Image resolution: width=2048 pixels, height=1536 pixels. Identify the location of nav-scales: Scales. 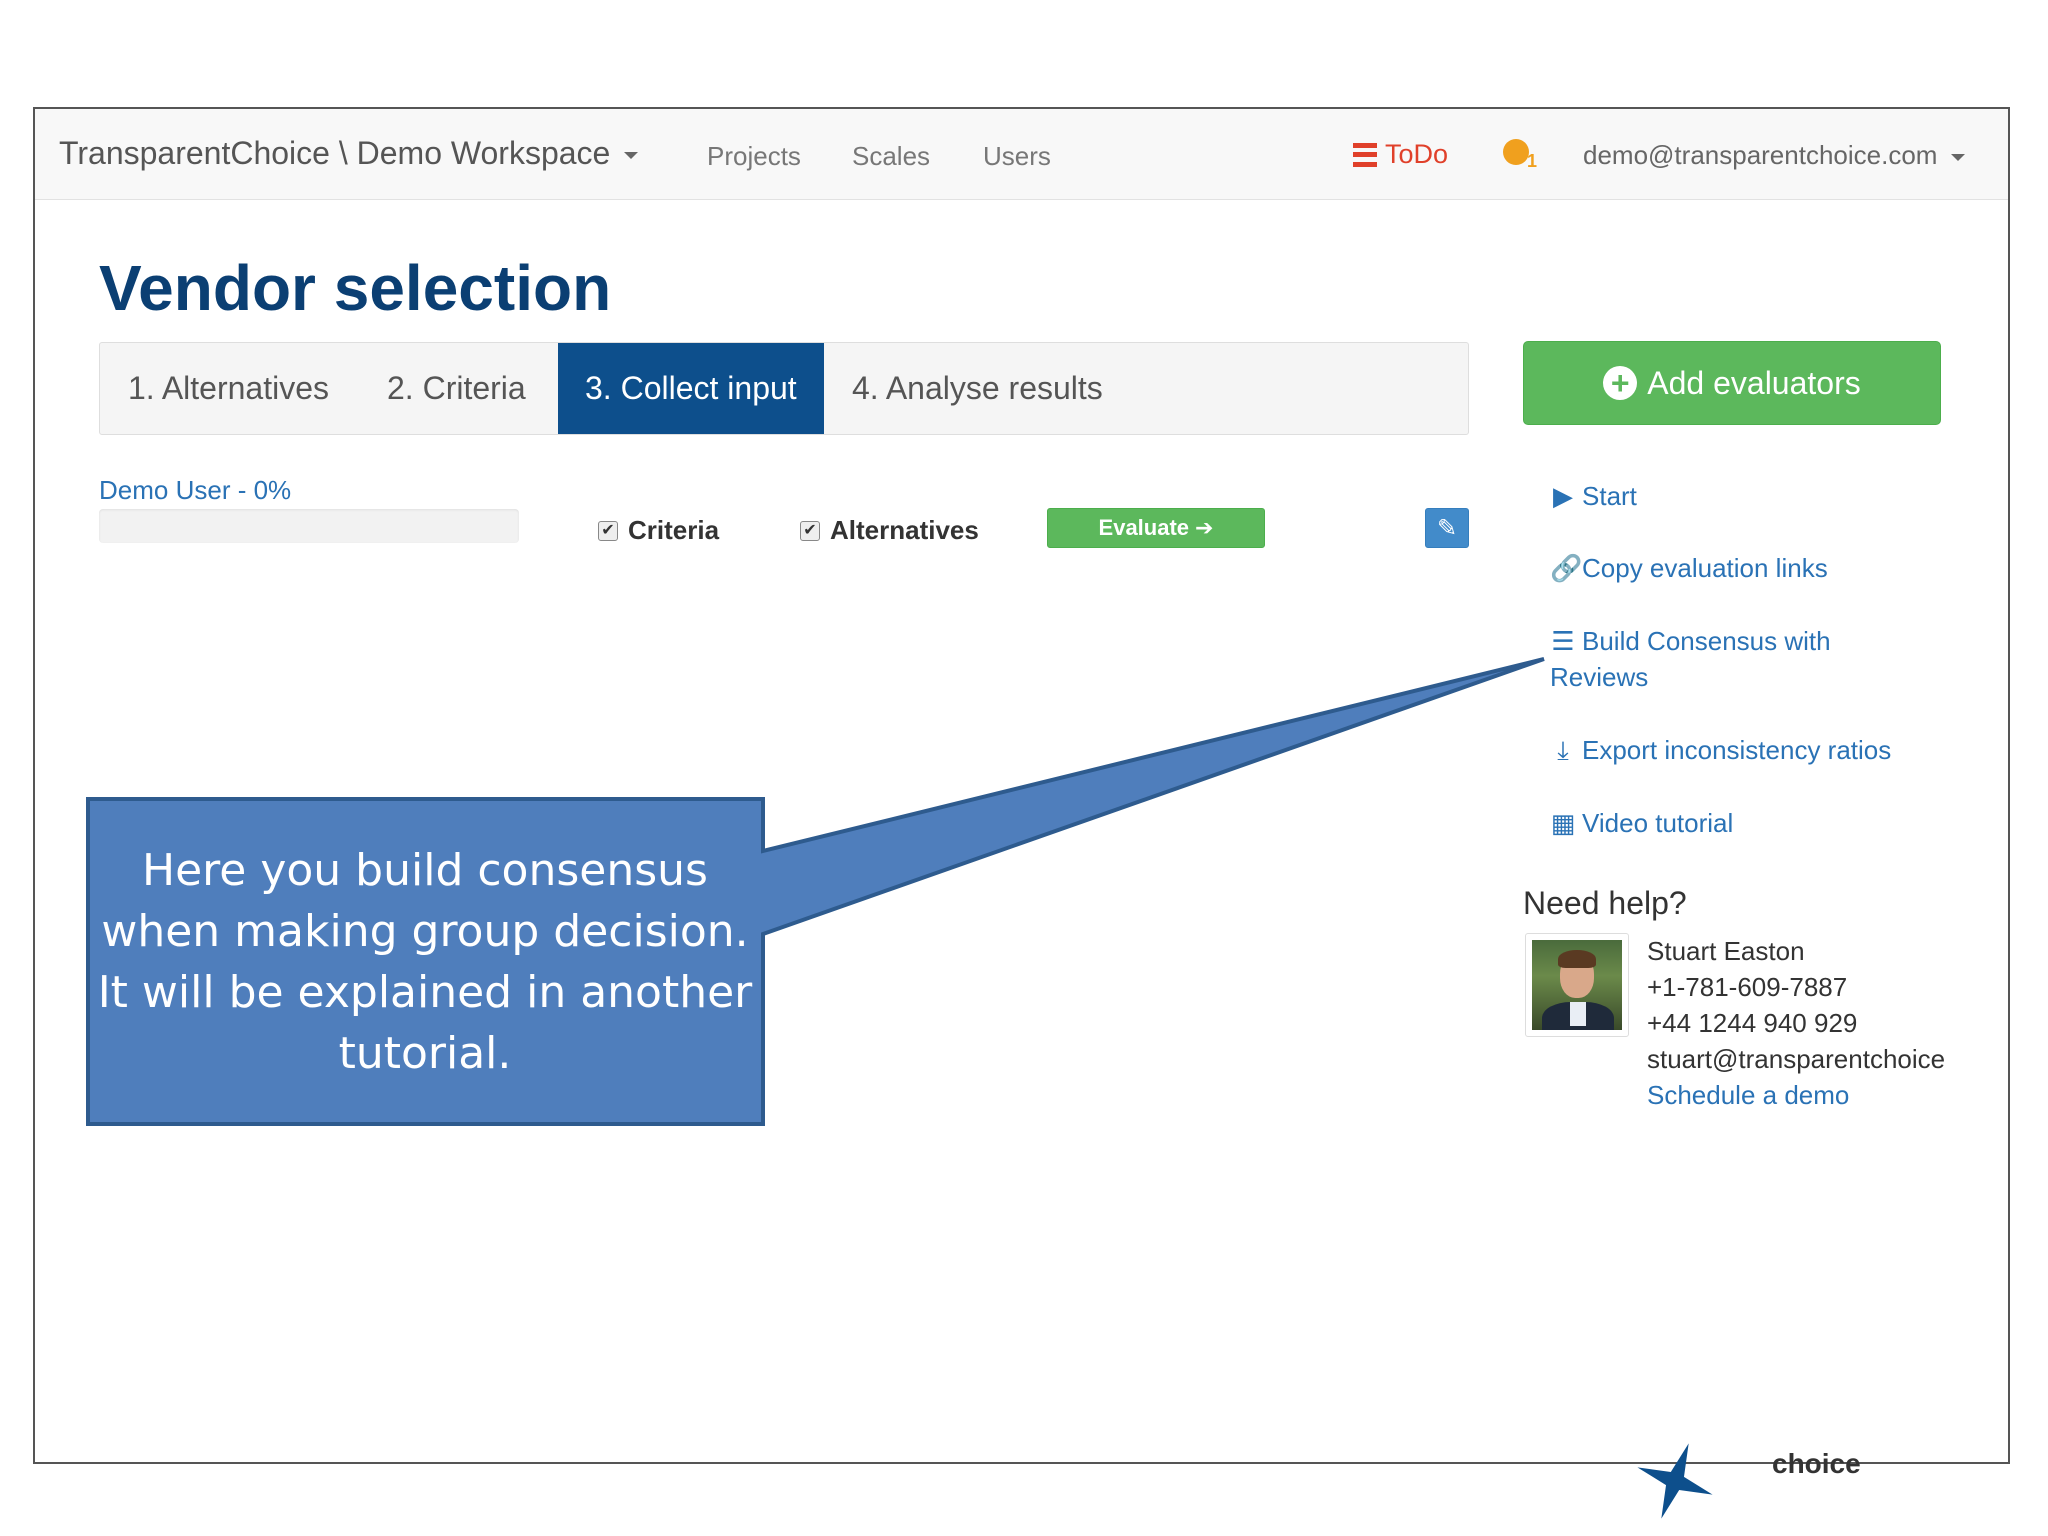
(891, 156).